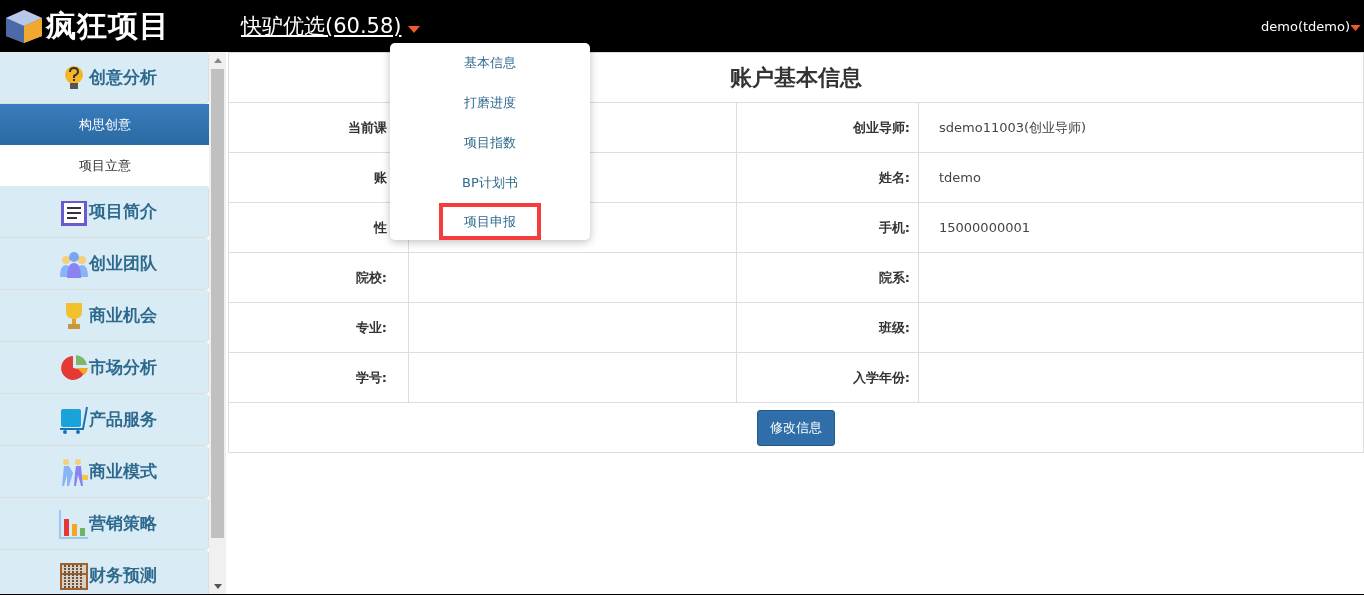 The image size is (1364, 595). What do you see at coordinates (104, 124) in the screenshot?
I see `sidebar-item: 构思创意` at bounding box center [104, 124].